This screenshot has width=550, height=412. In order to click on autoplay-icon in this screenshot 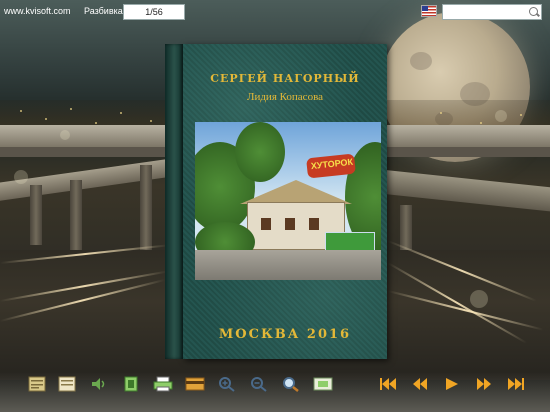, I will do `click(452, 384)`.